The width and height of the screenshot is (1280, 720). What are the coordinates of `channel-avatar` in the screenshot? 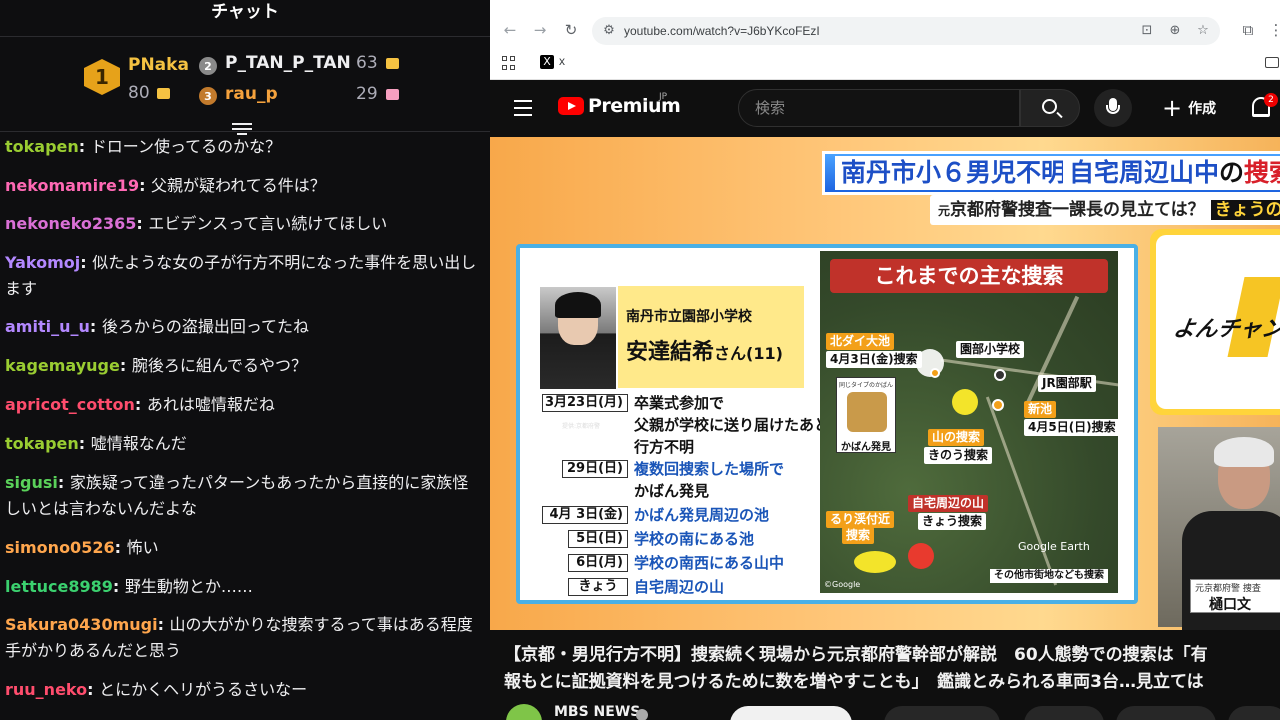 It's located at (524, 712).